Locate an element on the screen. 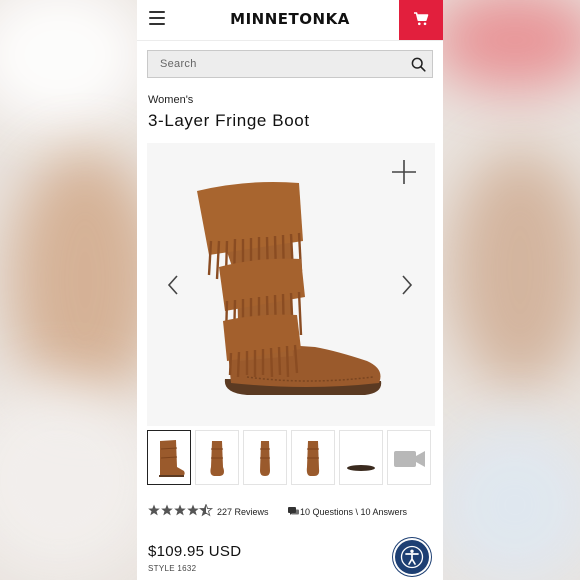  accessibility-icon is located at coordinates (412, 557).